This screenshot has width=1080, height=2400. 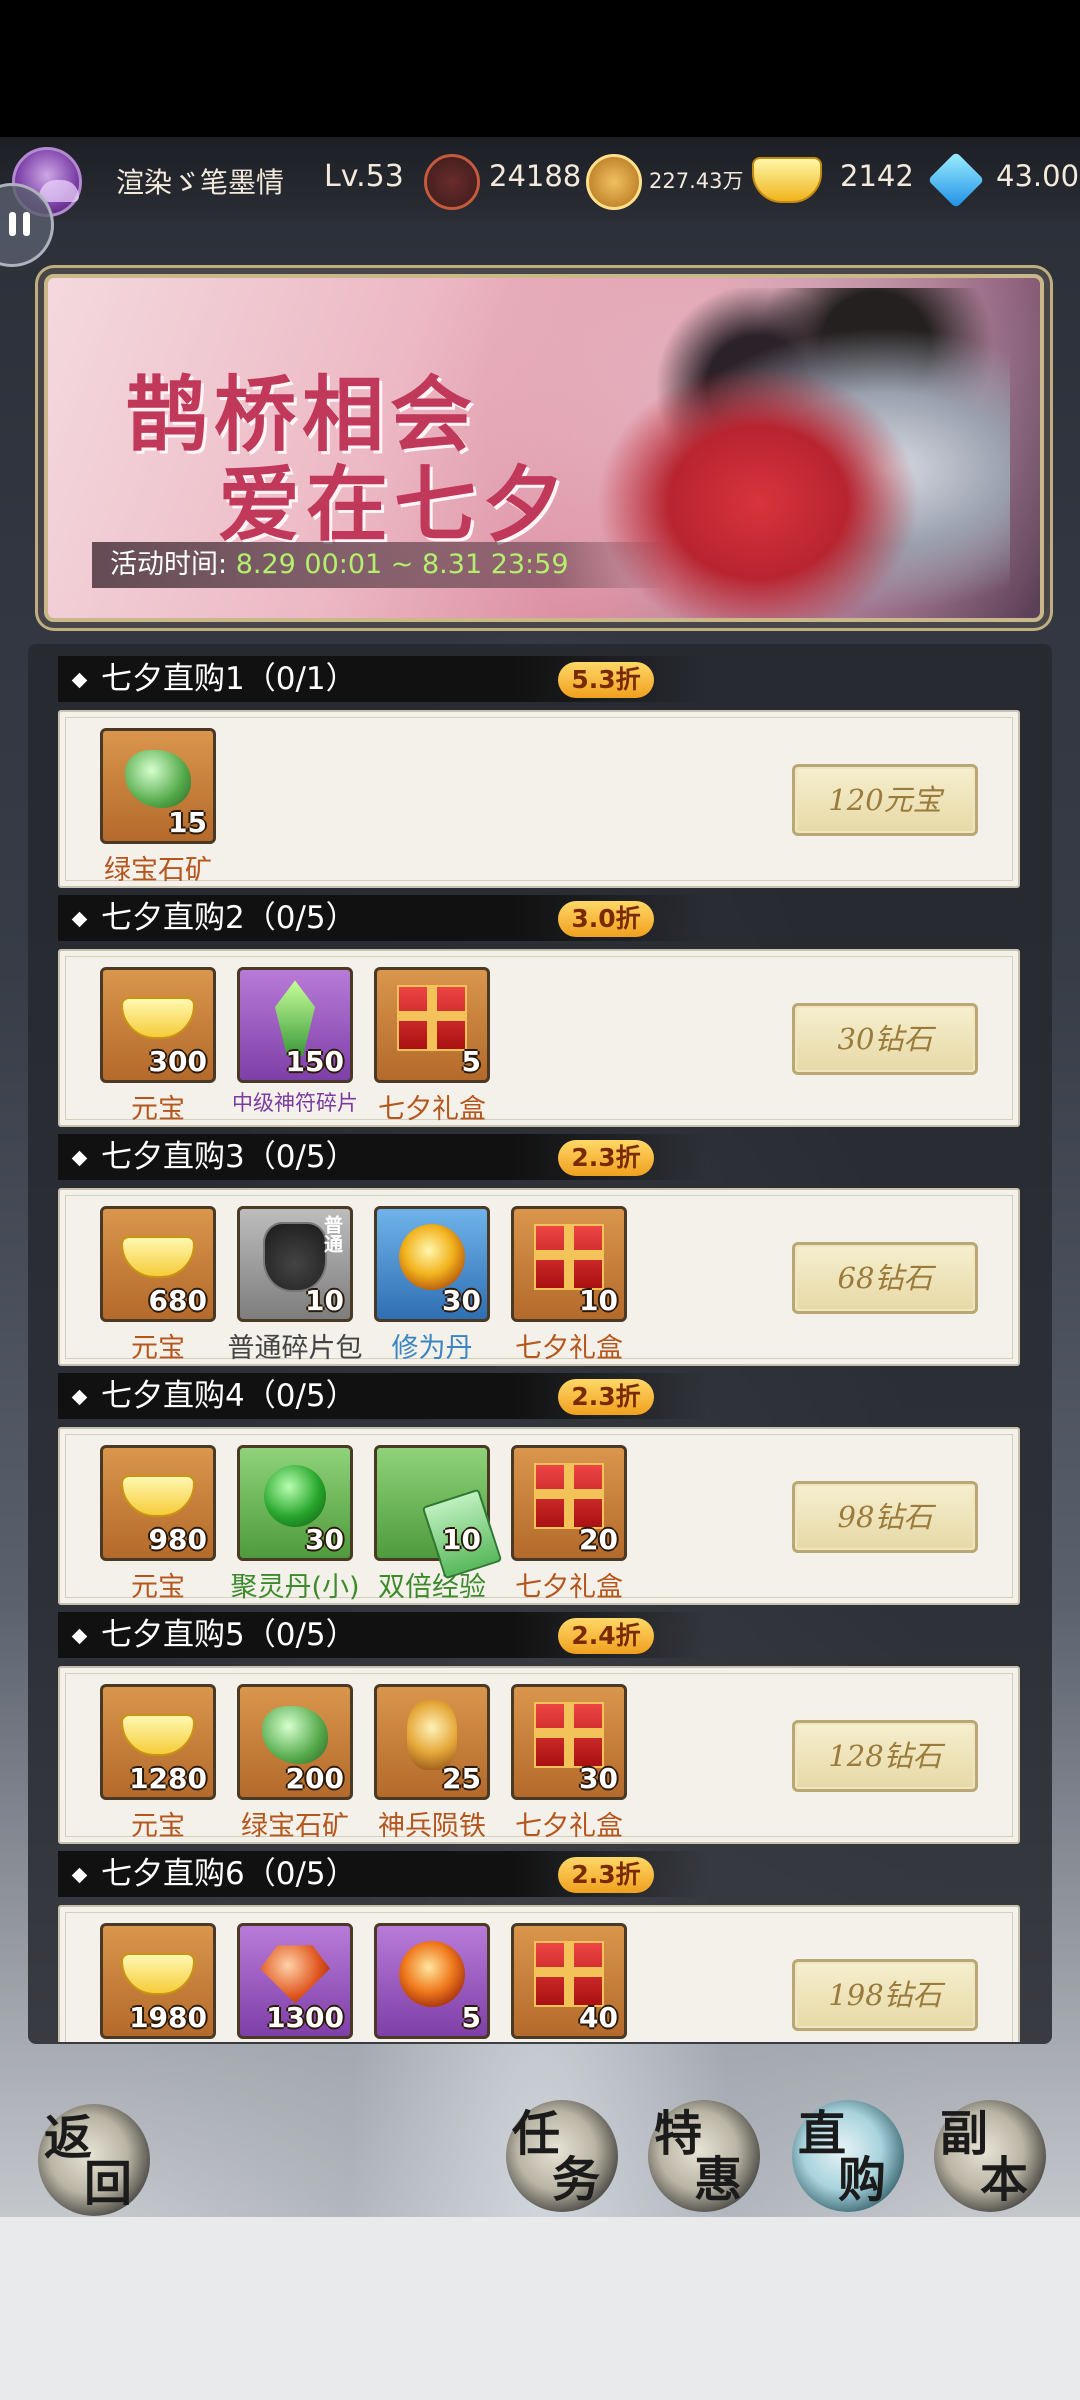 I want to click on reward-item: 5, so click(x=432, y=1982).